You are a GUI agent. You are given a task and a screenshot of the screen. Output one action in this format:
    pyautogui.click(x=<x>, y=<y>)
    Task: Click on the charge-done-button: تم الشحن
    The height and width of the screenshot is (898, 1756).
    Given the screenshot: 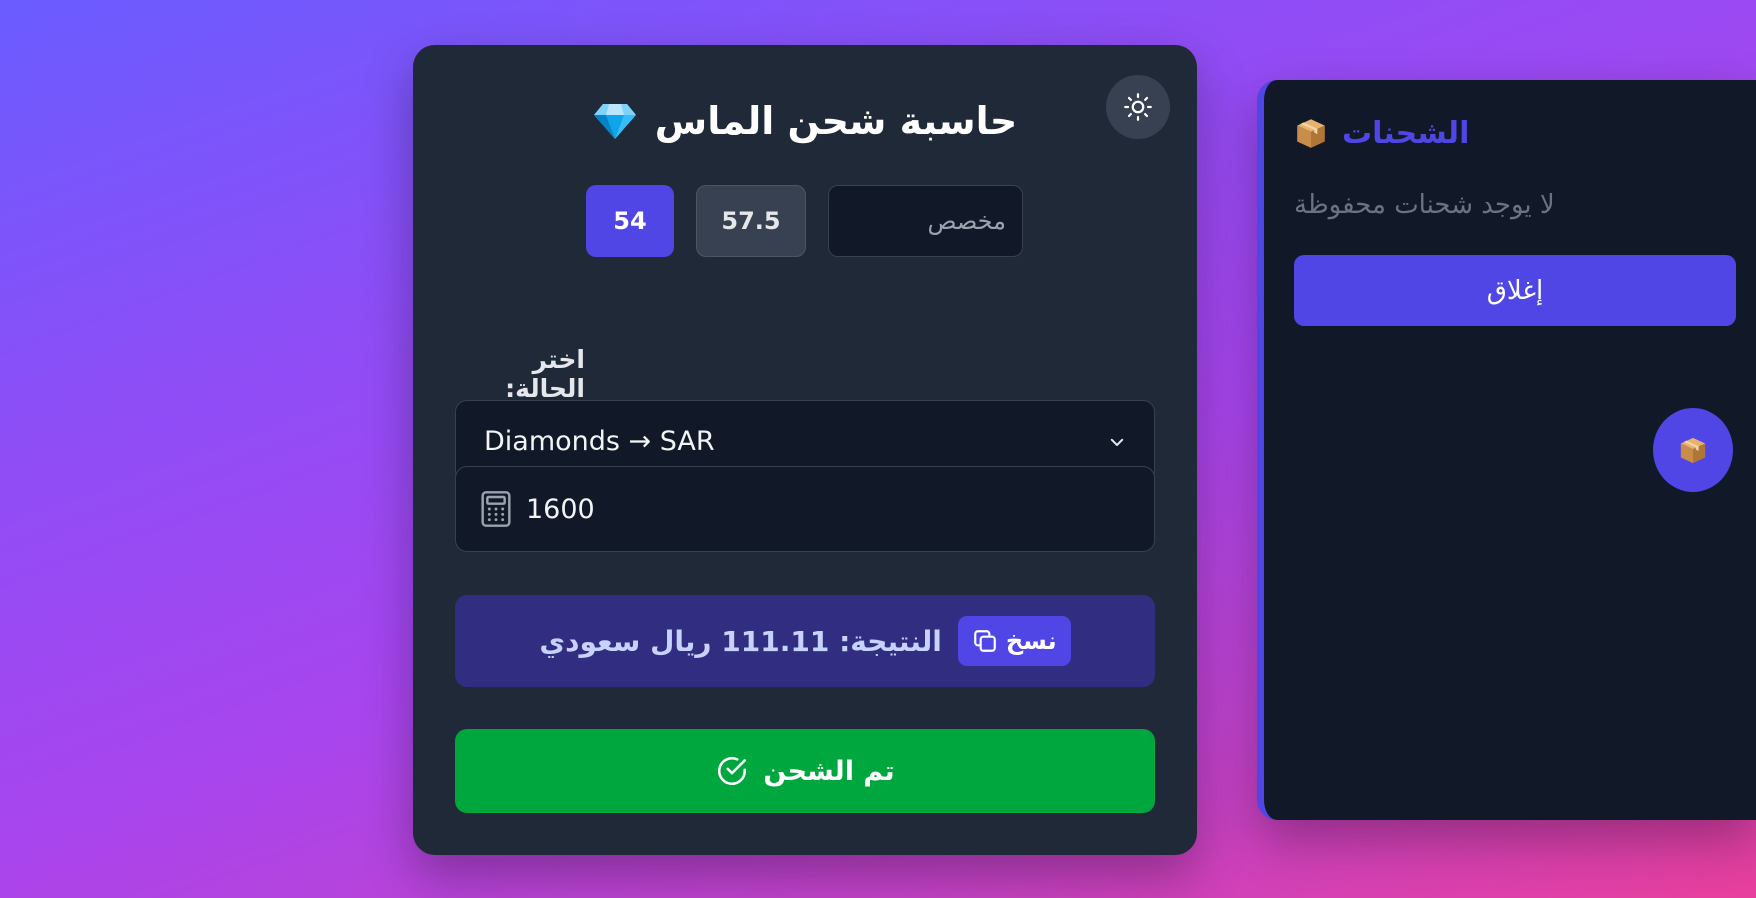 What is the action you would take?
    pyautogui.click(x=805, y=771)
    